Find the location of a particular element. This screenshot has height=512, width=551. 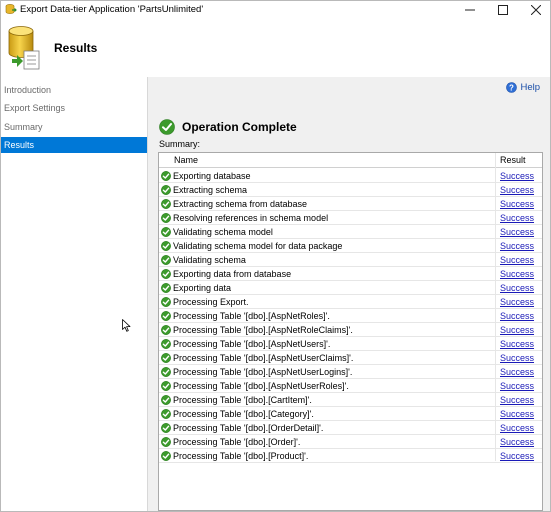

minimize-icon is located at coordinates (469, 10).